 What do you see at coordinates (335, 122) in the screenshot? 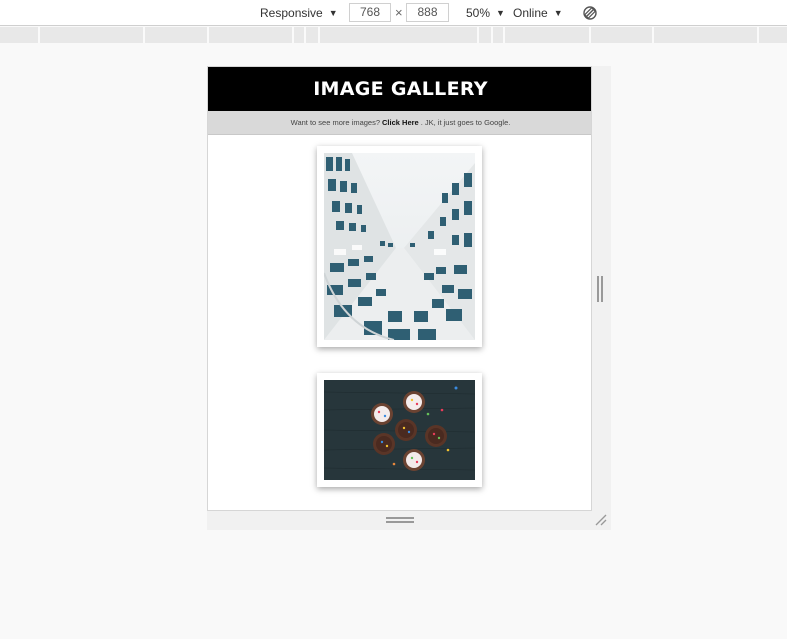
I see `subtitle-text: Want to see more images?` at bounding box center [335, 122].